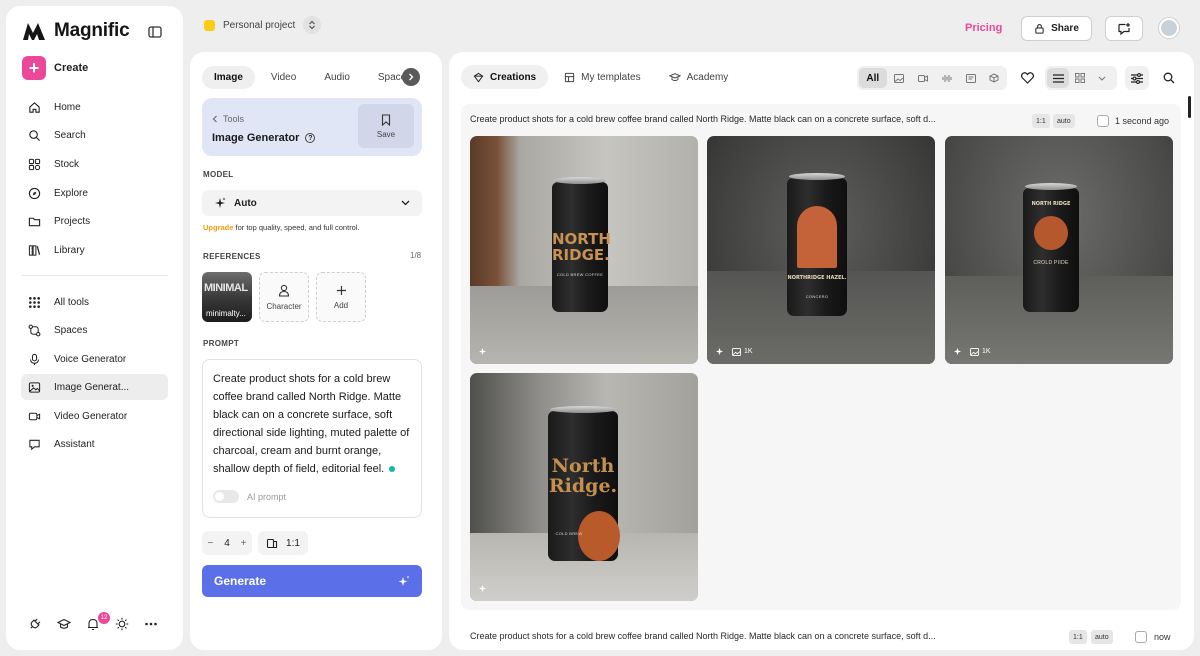 The width and height of the screenshot is (1200, 656). What do you see at coordinates (122, 624) in the screenshot?
I see `theme-sun-icon` at bounding box center [122, 624].